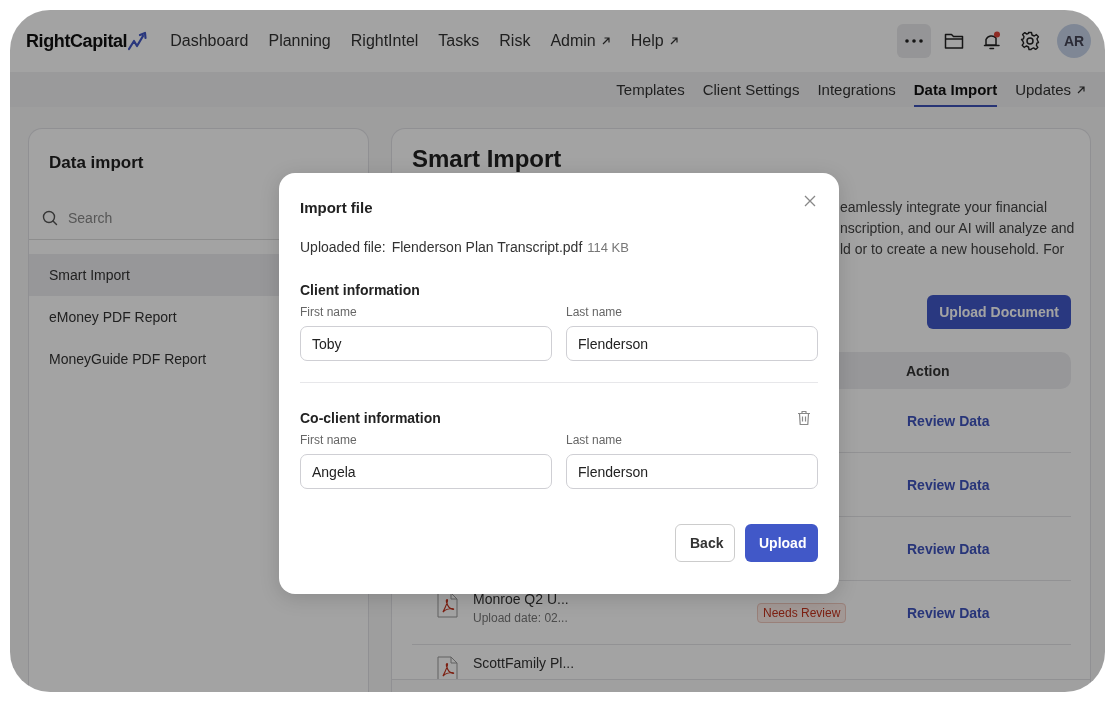 The height and width of the screenshot is (704, 1116). I want to click on trash-icon, so click(804, 418).